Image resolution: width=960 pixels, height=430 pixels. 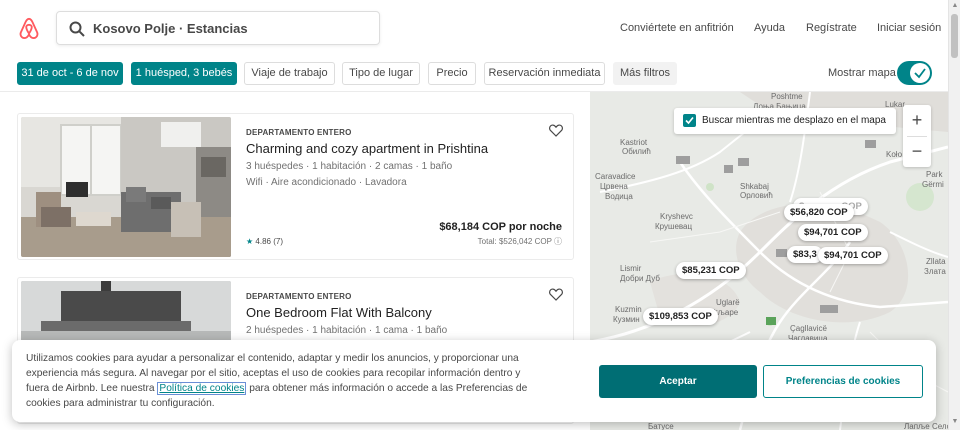 I want to click on listing-amenities: Wifi · Aire acondicionado · Lavadora, so click(x=326, y=182).